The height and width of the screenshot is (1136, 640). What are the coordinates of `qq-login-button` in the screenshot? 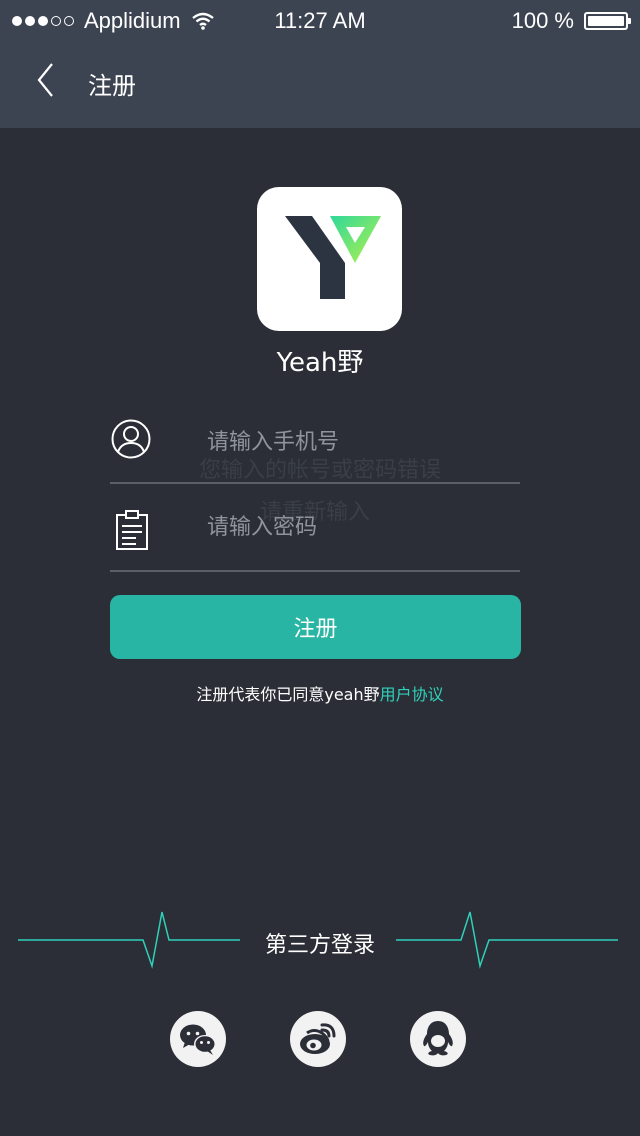 It's located at (438, 1039).